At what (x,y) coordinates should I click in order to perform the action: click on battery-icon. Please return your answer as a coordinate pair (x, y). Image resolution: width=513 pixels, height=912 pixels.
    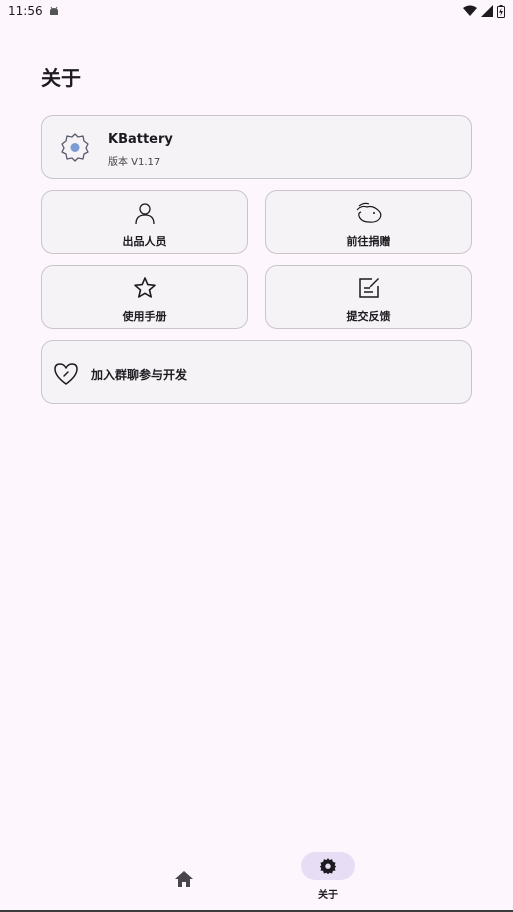
    Looking at the image, I should click on (501, 11).